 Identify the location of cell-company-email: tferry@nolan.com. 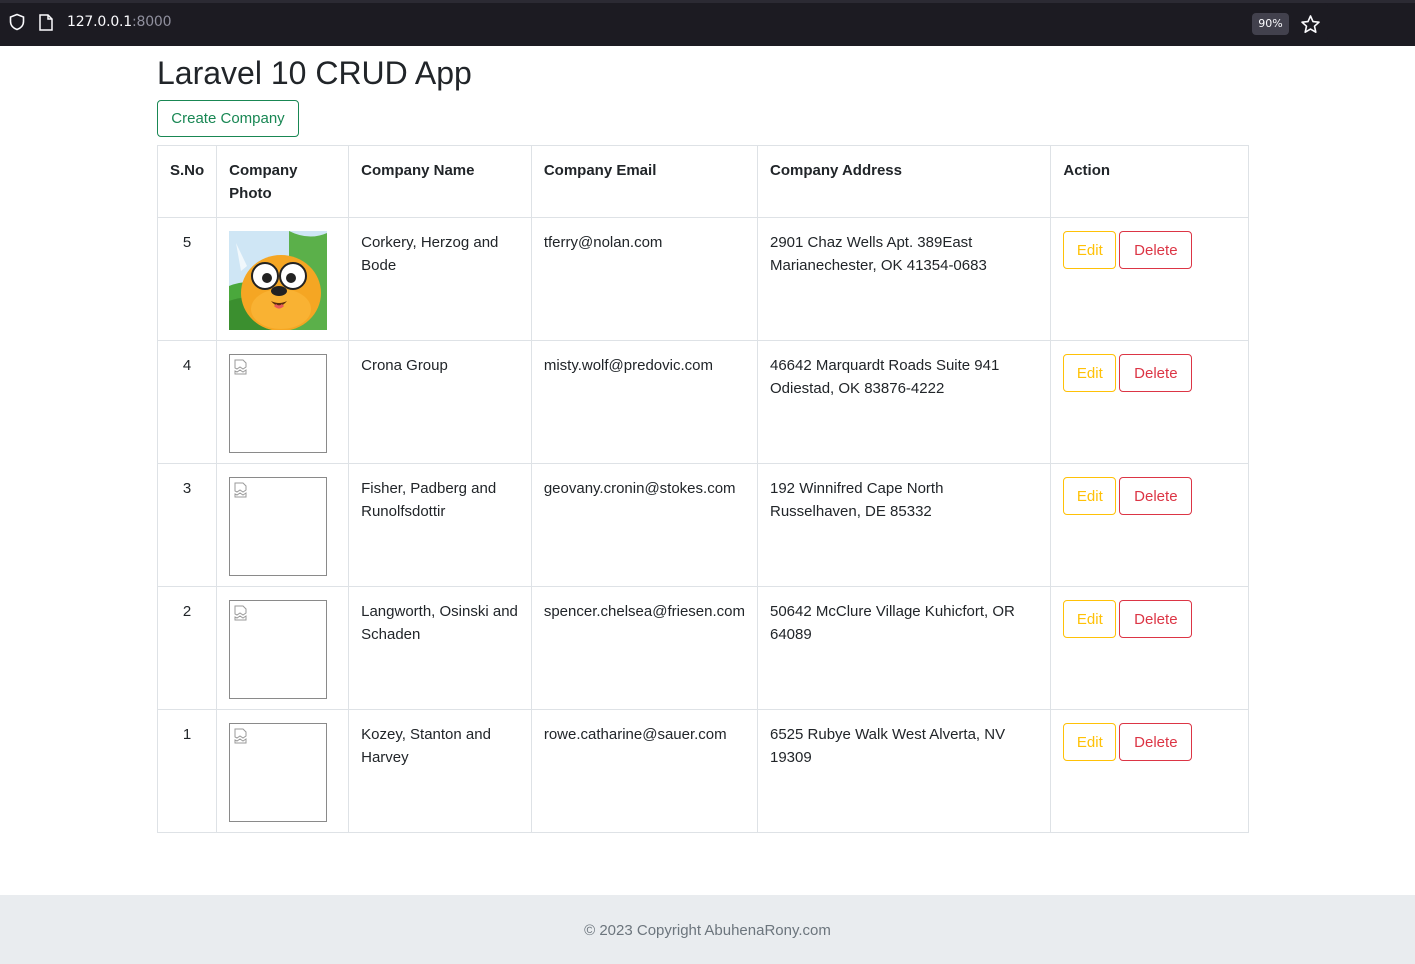
(644, 279).